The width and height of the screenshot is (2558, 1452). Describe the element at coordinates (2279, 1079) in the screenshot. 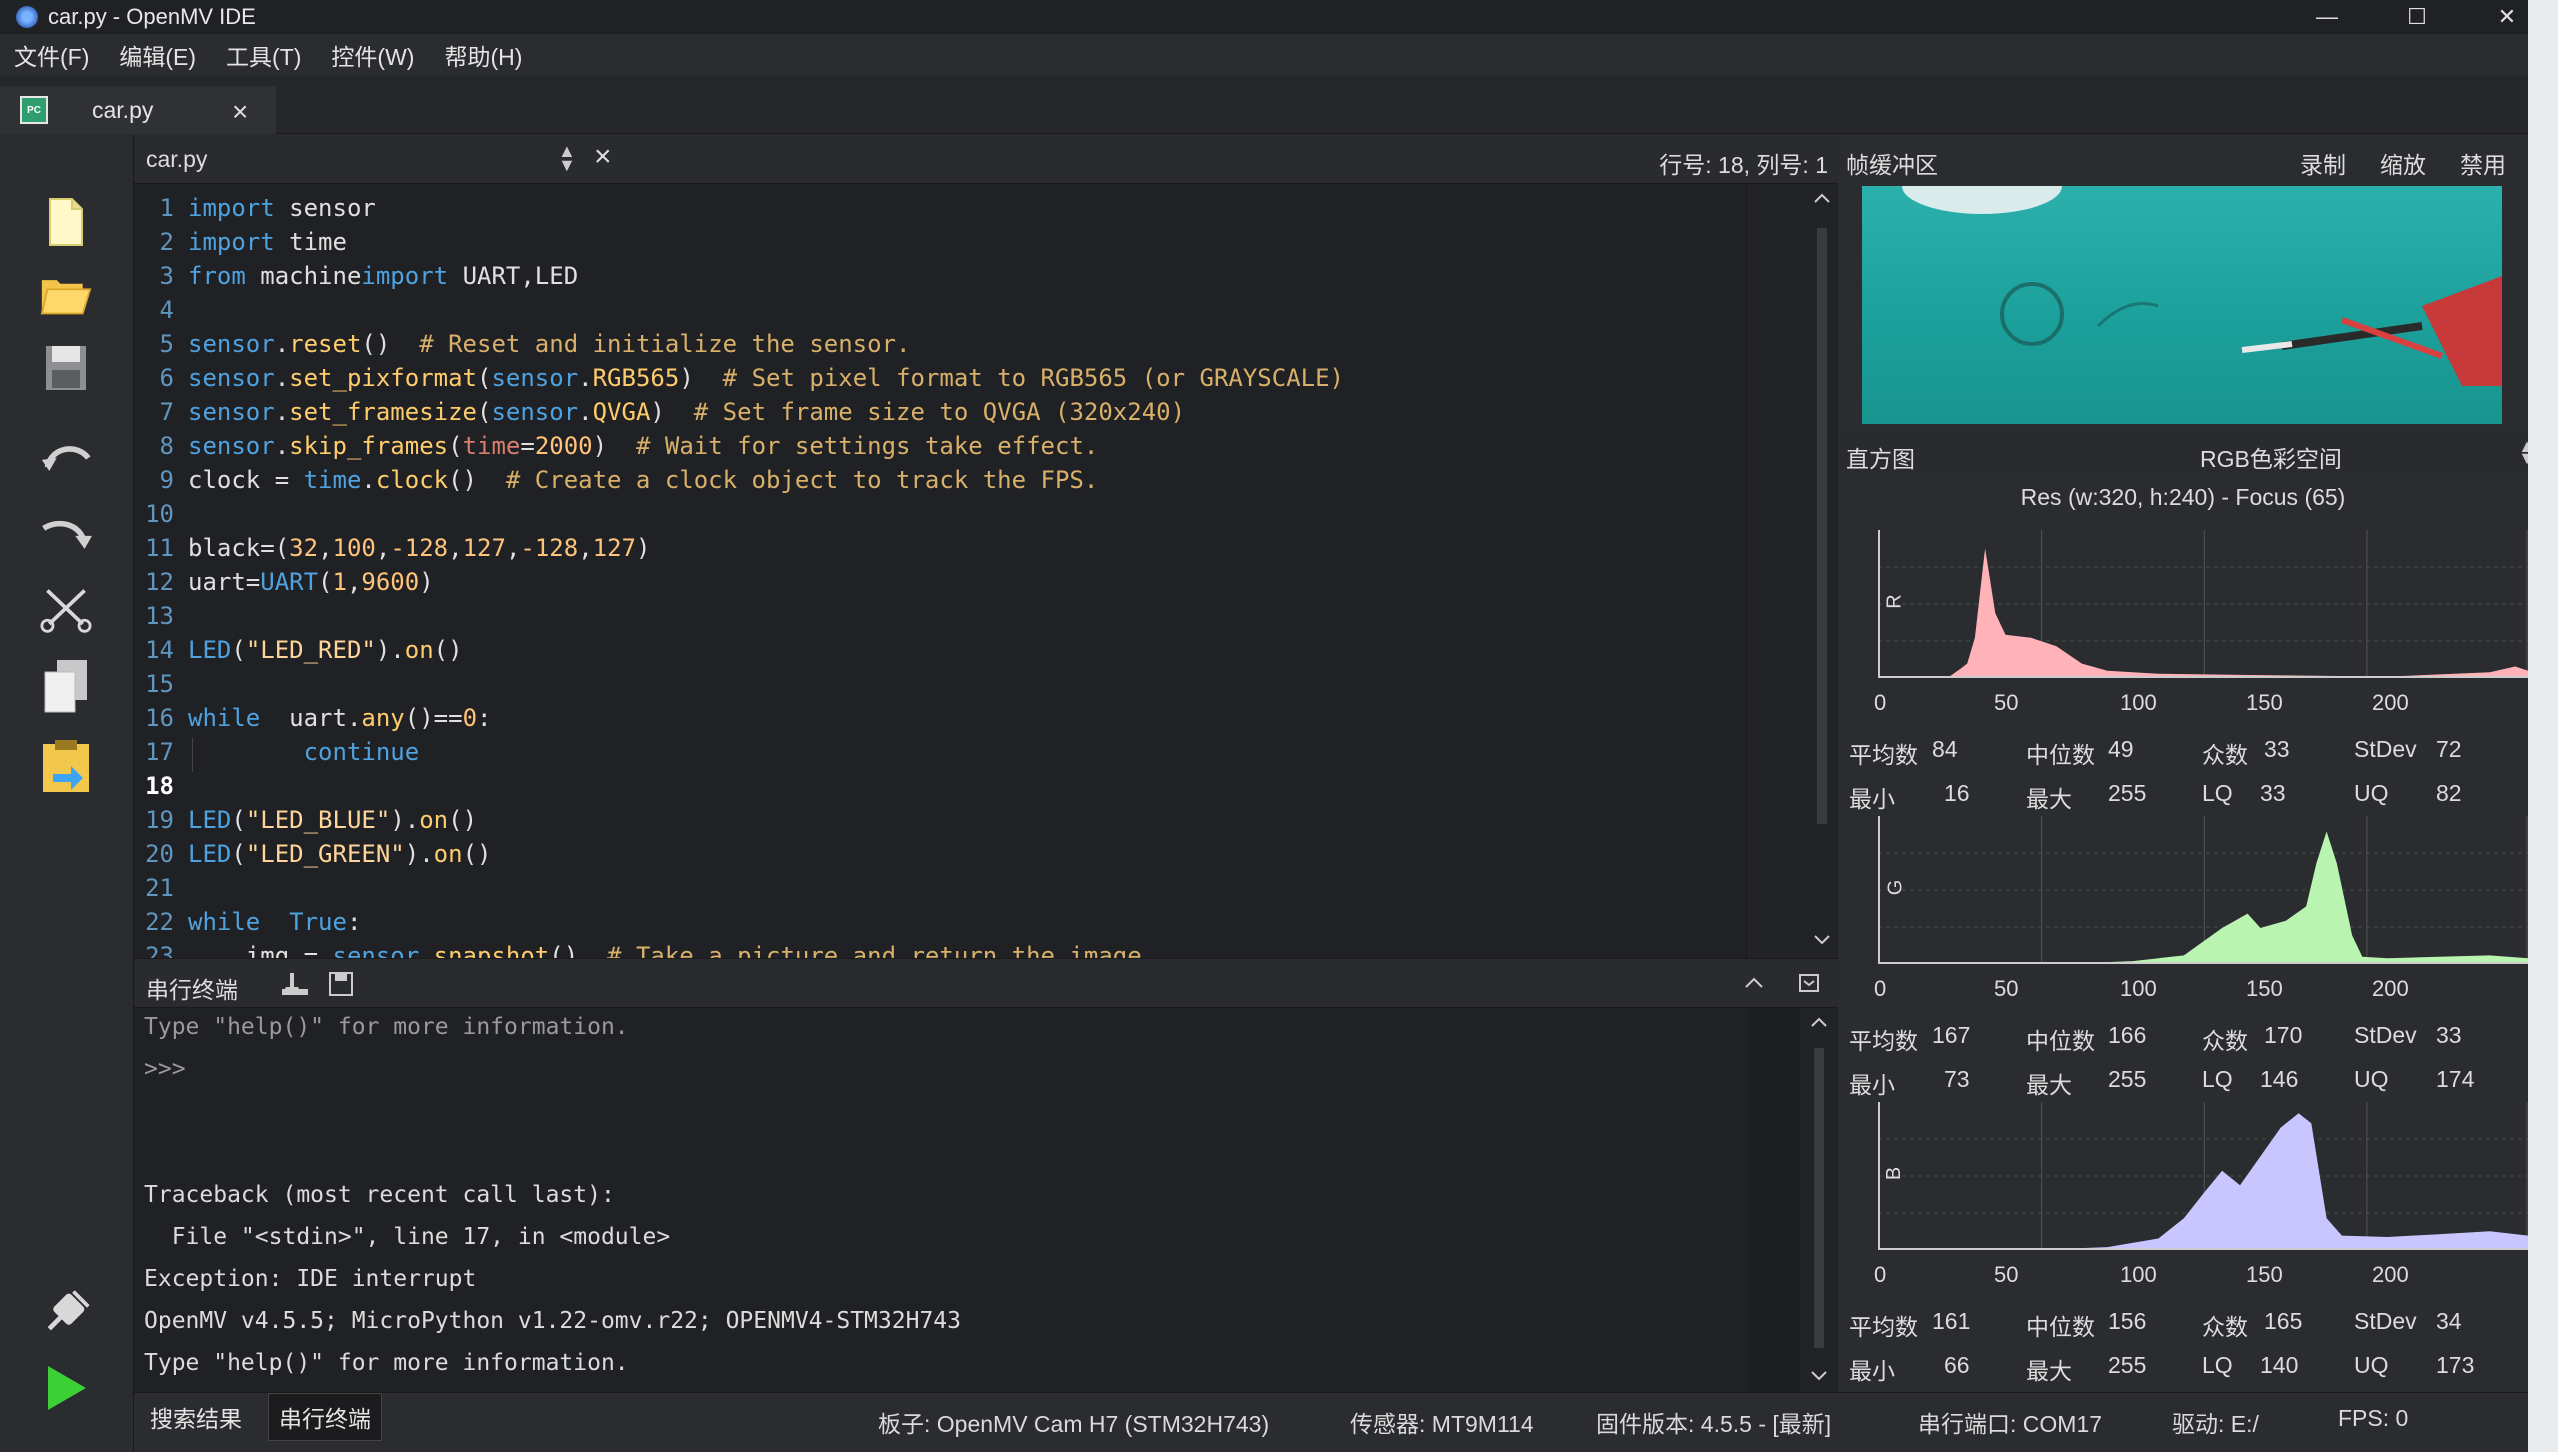

I see `stat-lq: 146` at that location.